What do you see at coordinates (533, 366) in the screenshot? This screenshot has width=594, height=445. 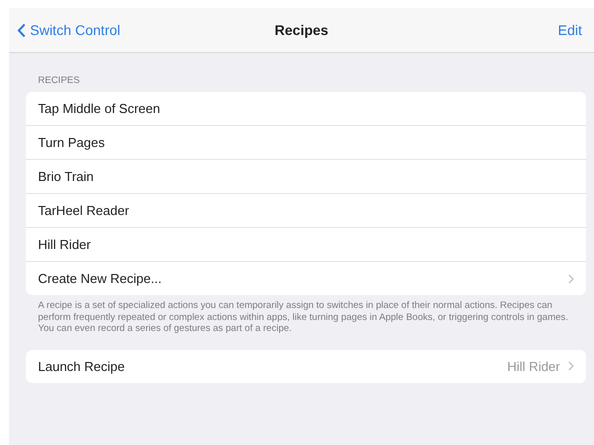 I see `row-value: Hill Rider` at bounding box center [533, 366].